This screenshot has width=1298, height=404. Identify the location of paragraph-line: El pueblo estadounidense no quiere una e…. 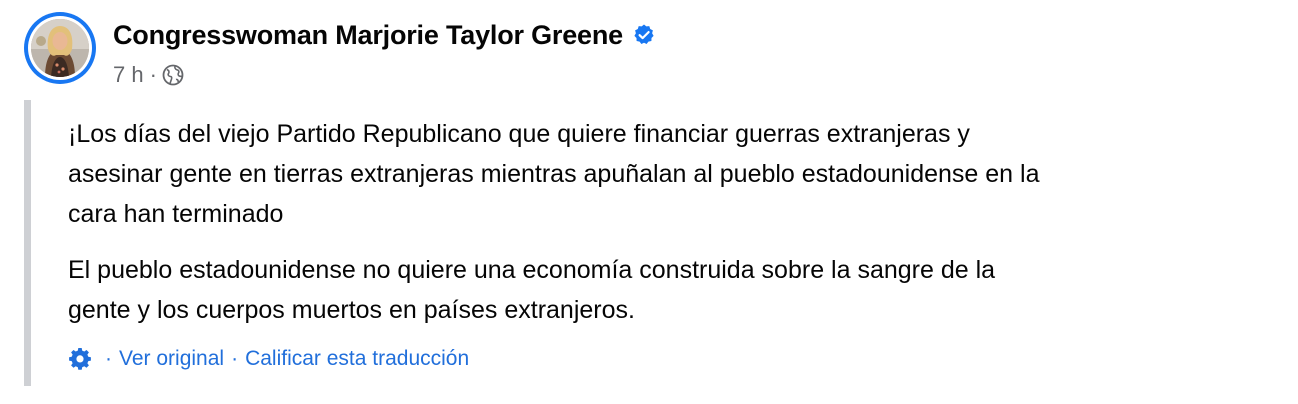
(532, 270).